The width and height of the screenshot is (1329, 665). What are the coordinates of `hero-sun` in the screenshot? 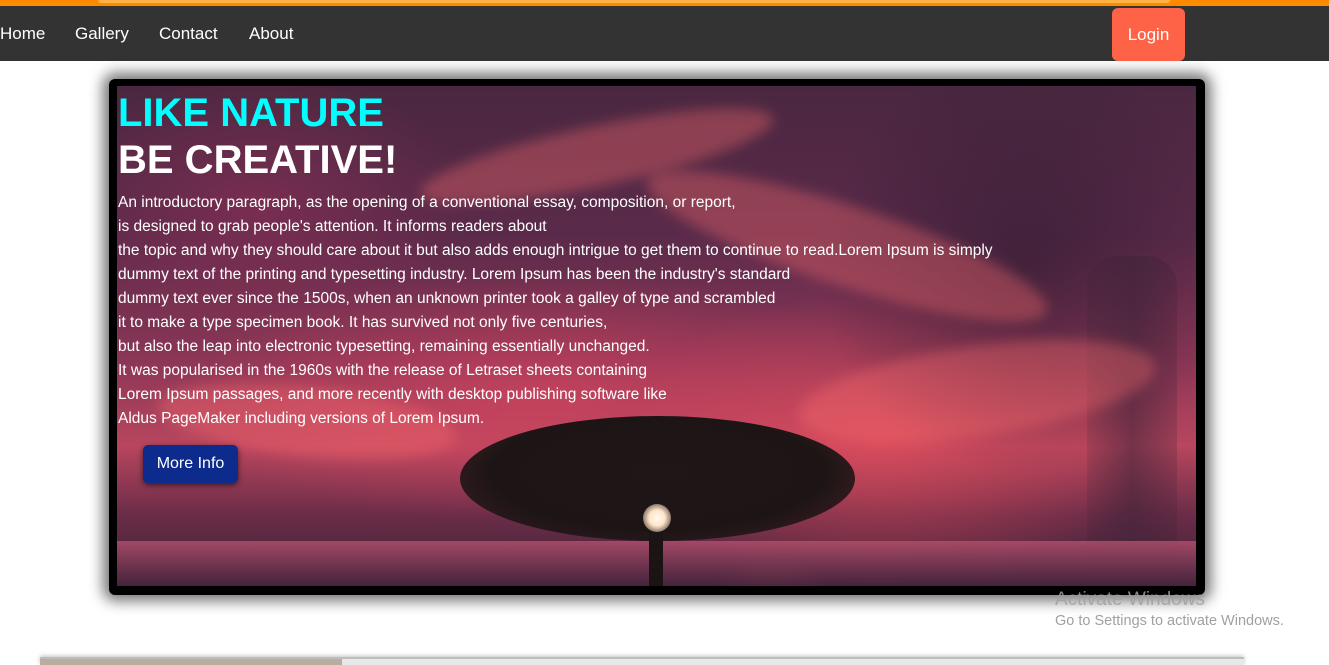 It's located at (657, 518).